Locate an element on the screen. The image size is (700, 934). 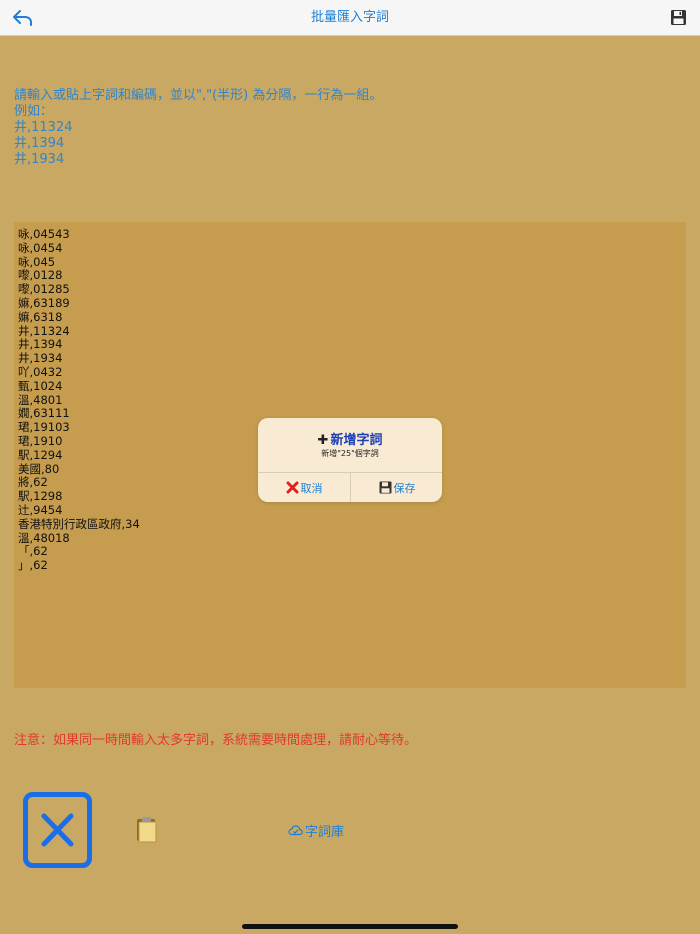
editor-line: 吖,0432 is located at coordinates (40, 371).